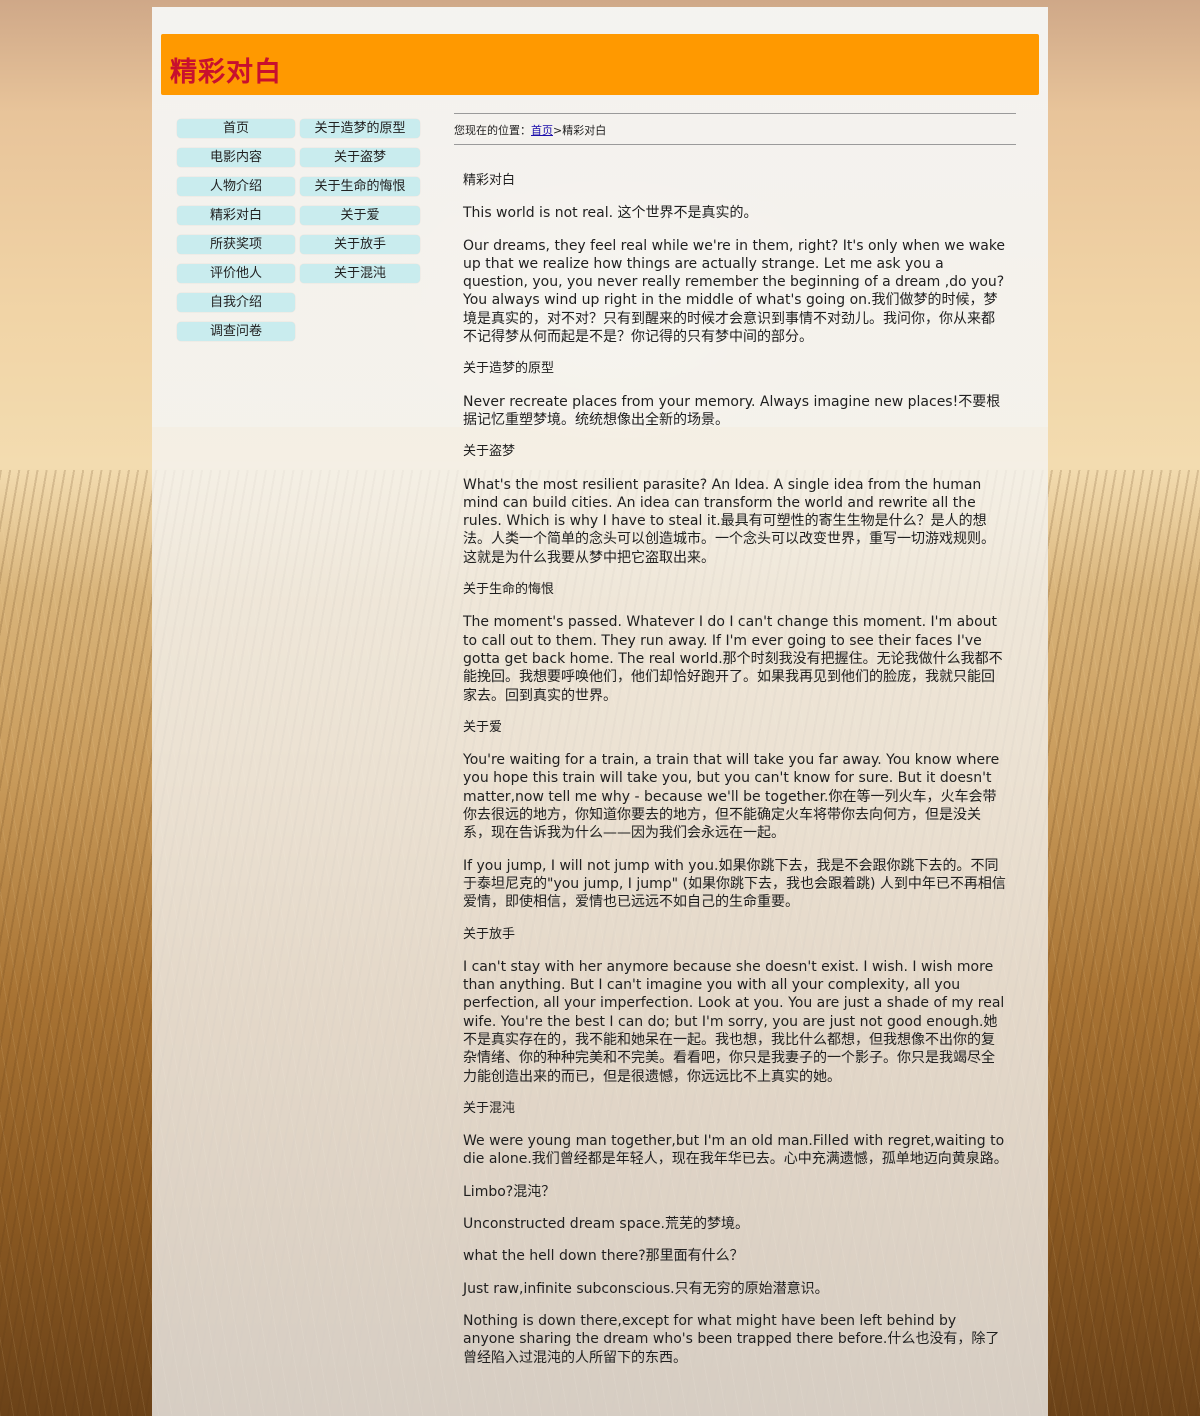 The width and height of the screenshot is (1200, 1416). I want to click on section-heading: 关于放手, so click(489, 934).